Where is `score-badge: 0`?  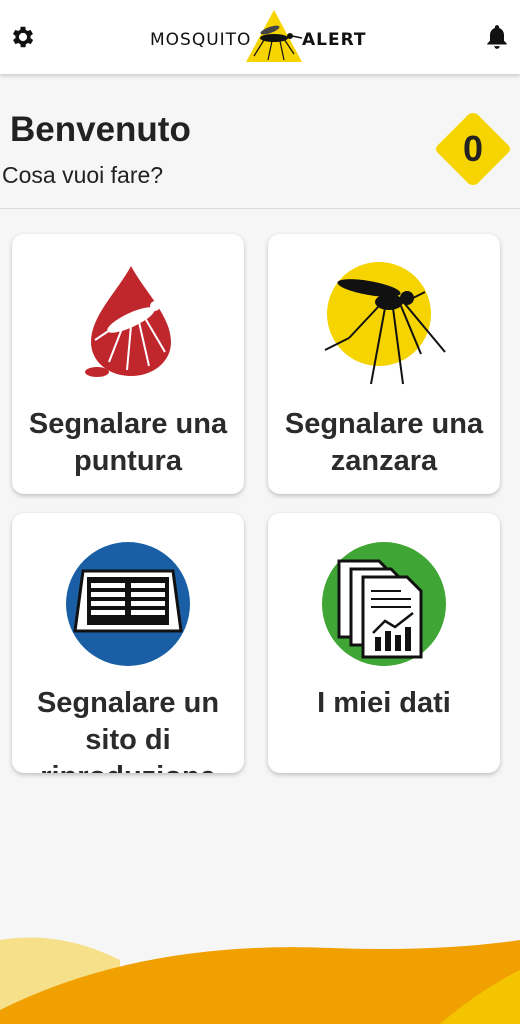 score-badge: 0 is located at coordinates (473, 149).